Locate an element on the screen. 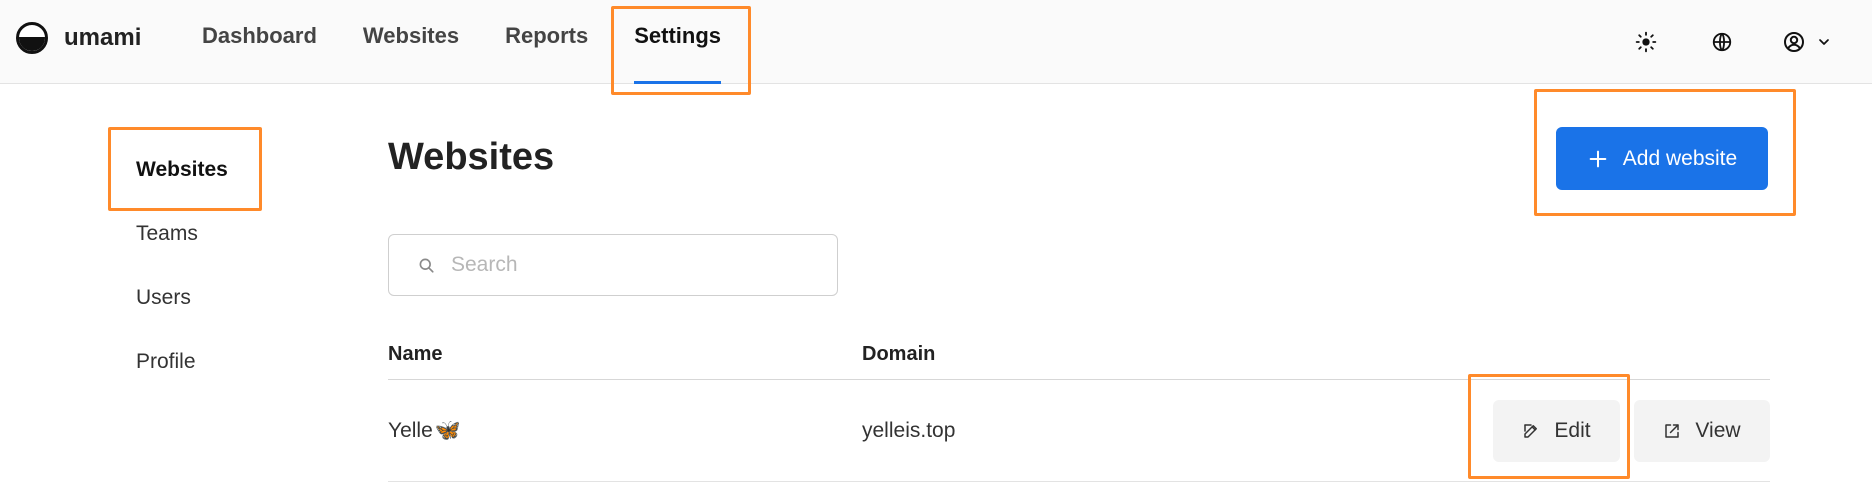 The height and width of the screenshot is (495, 1872). nav-dashboard-label: Dashboard is located at coordinates (259, 35).